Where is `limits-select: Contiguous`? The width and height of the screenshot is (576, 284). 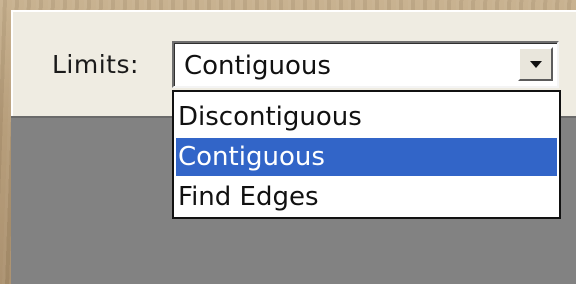
limits-select: Contiguous is located at coordinates (365, 64).